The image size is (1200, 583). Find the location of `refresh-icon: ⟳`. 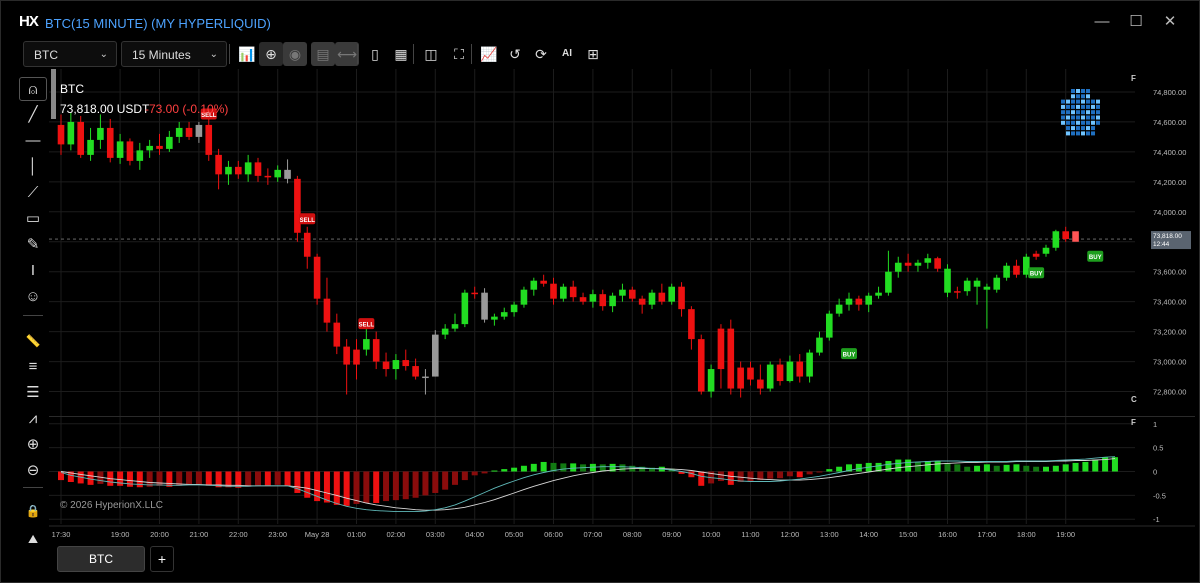

refresh-icon: ⟳ is located at coordinates (541, 54).